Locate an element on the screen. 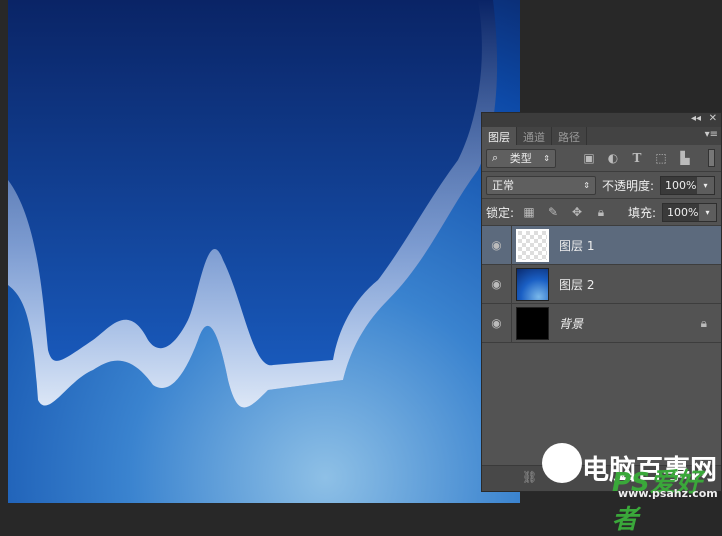 This screenshot has width=722, height=536. layer-row: ◉ 图层 2 is located at coordinates (601, 284).